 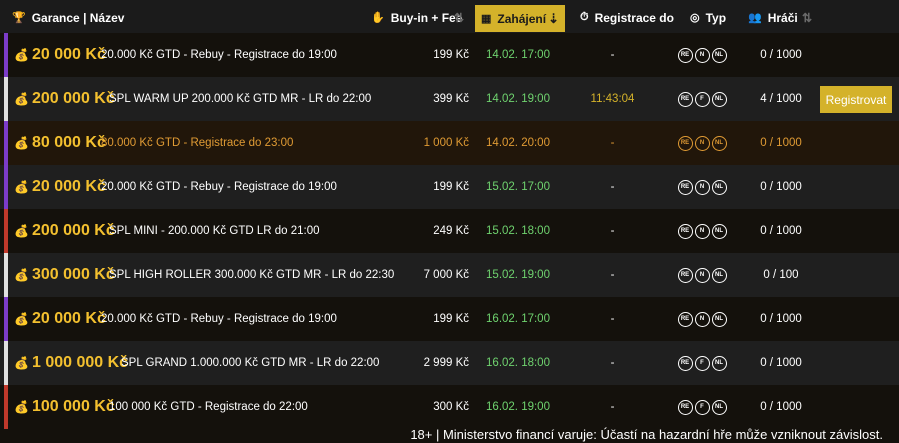 I want to click on column-header-type-label: Typ, so click(x=716, y=17).